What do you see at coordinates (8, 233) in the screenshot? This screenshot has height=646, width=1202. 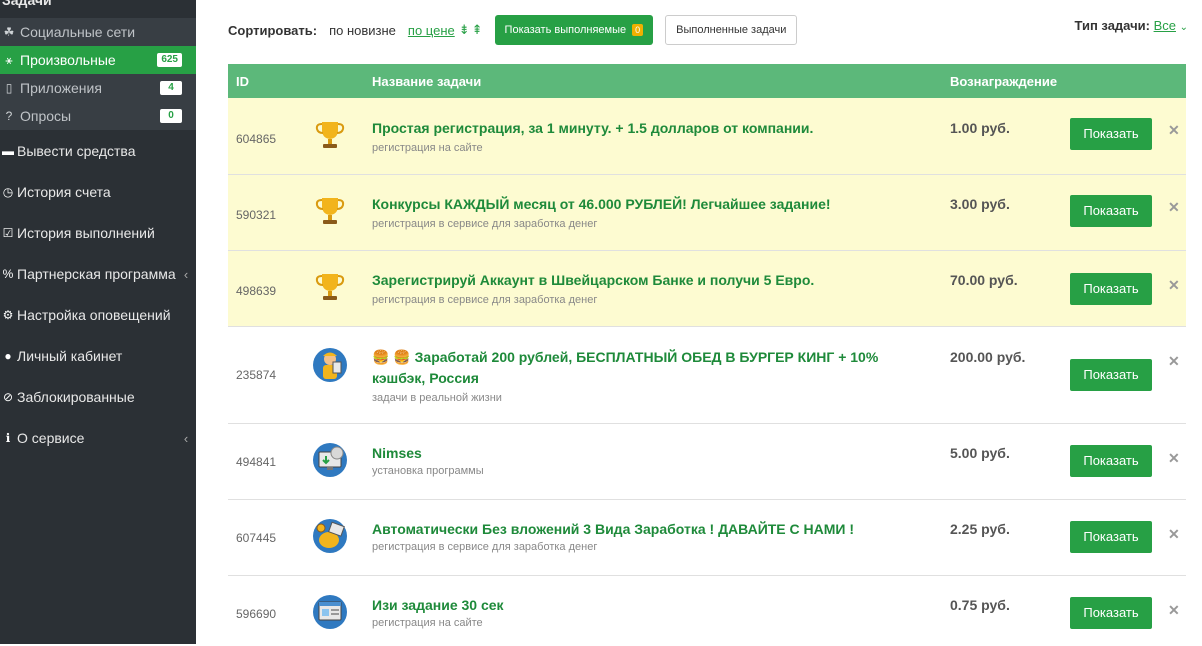 I see `checkbox-icon: ☑` at bounding box center [8, 233].